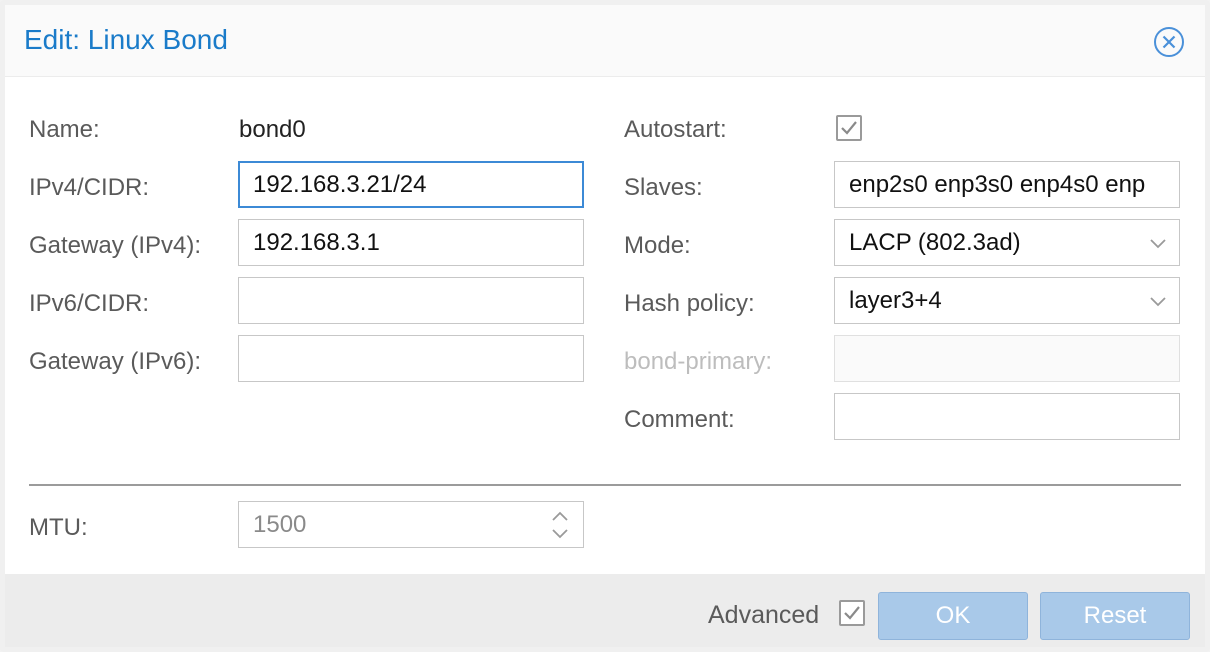 This screenshot has width=1210, height=652. I want to click on mtu-value: 1500, so click(280, 524).